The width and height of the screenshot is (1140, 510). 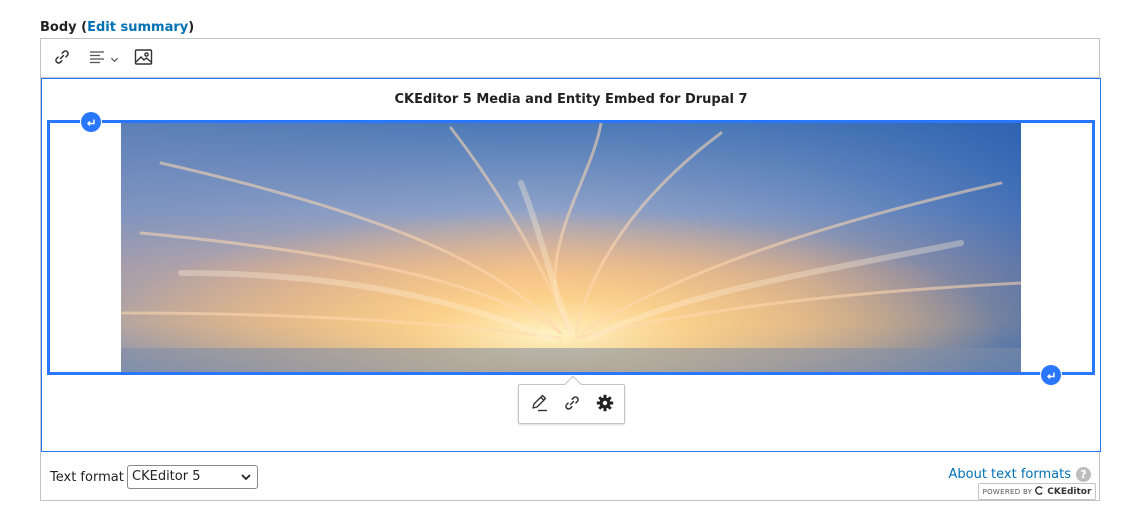 What do you see at coordinates (573, 384) in the screenshot?
I see `balloon-arrow` at bounding box center [573, 384].